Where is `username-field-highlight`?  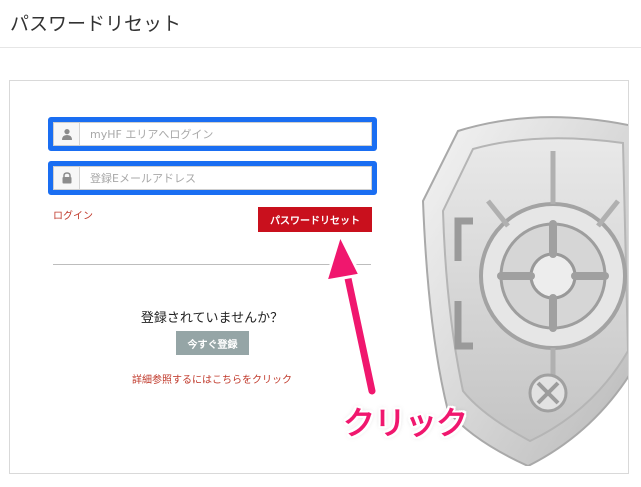 username-field-highlight is located at coordinates (212, 134).